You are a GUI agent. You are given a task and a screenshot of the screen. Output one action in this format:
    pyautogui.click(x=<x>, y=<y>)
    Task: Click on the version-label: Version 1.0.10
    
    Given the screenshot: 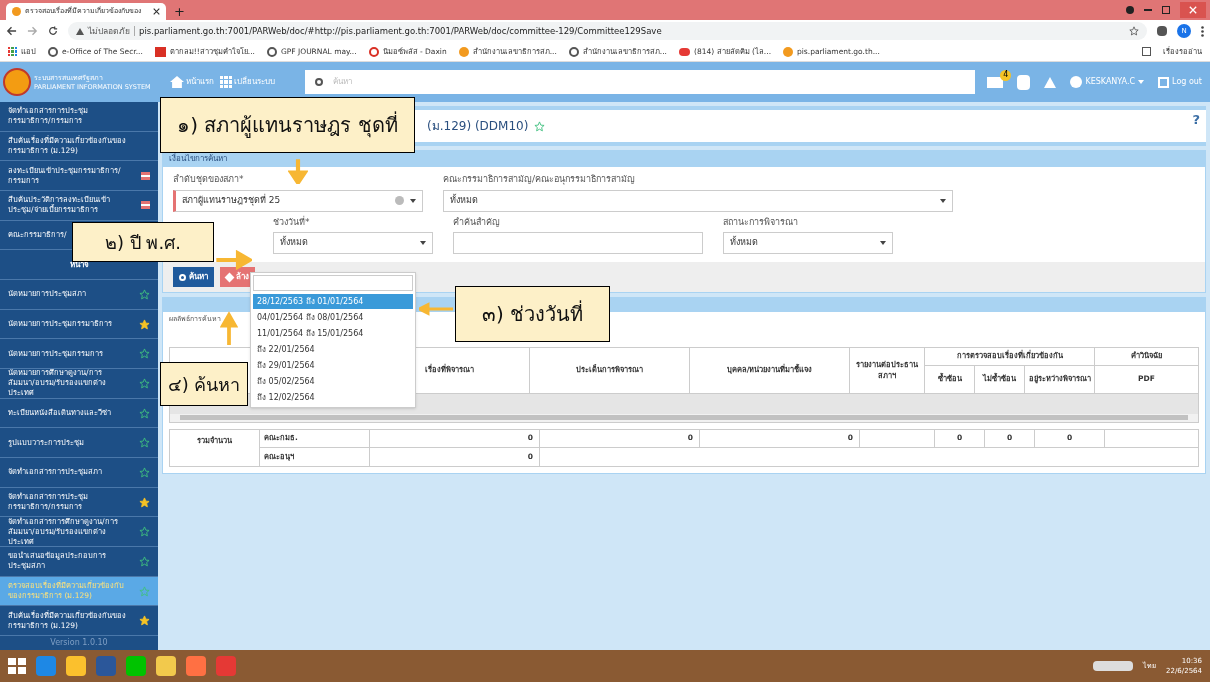 What is the action you would take?
    pyautogui.click(x=79, y=643)
    